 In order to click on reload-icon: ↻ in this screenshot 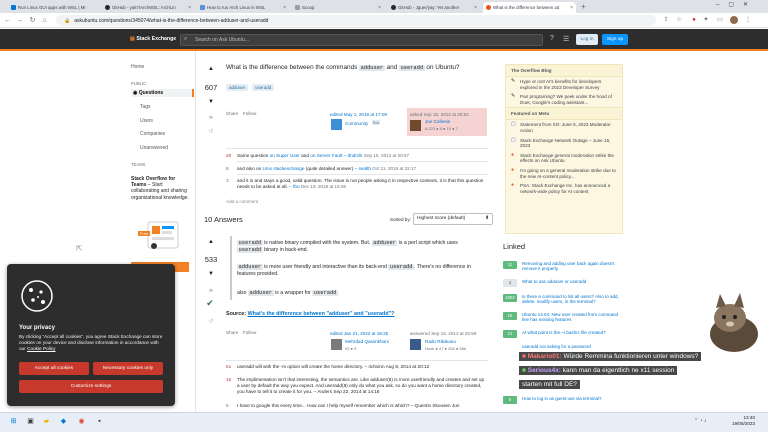, I will do `click(32, 20)`.